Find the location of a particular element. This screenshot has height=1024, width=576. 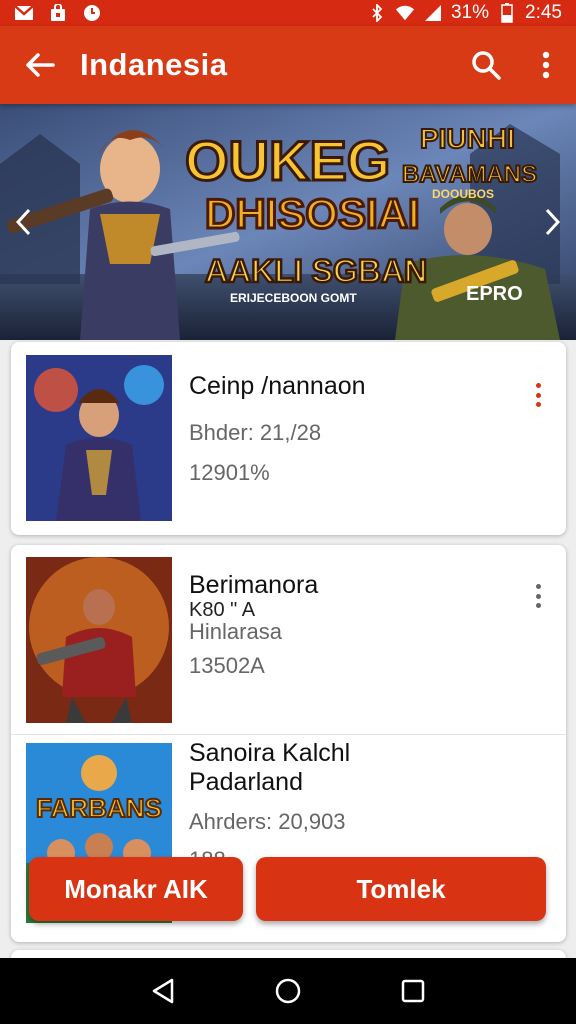

list-item-detail: Ahrders: 20,903 is located at coordinates (267, 821).